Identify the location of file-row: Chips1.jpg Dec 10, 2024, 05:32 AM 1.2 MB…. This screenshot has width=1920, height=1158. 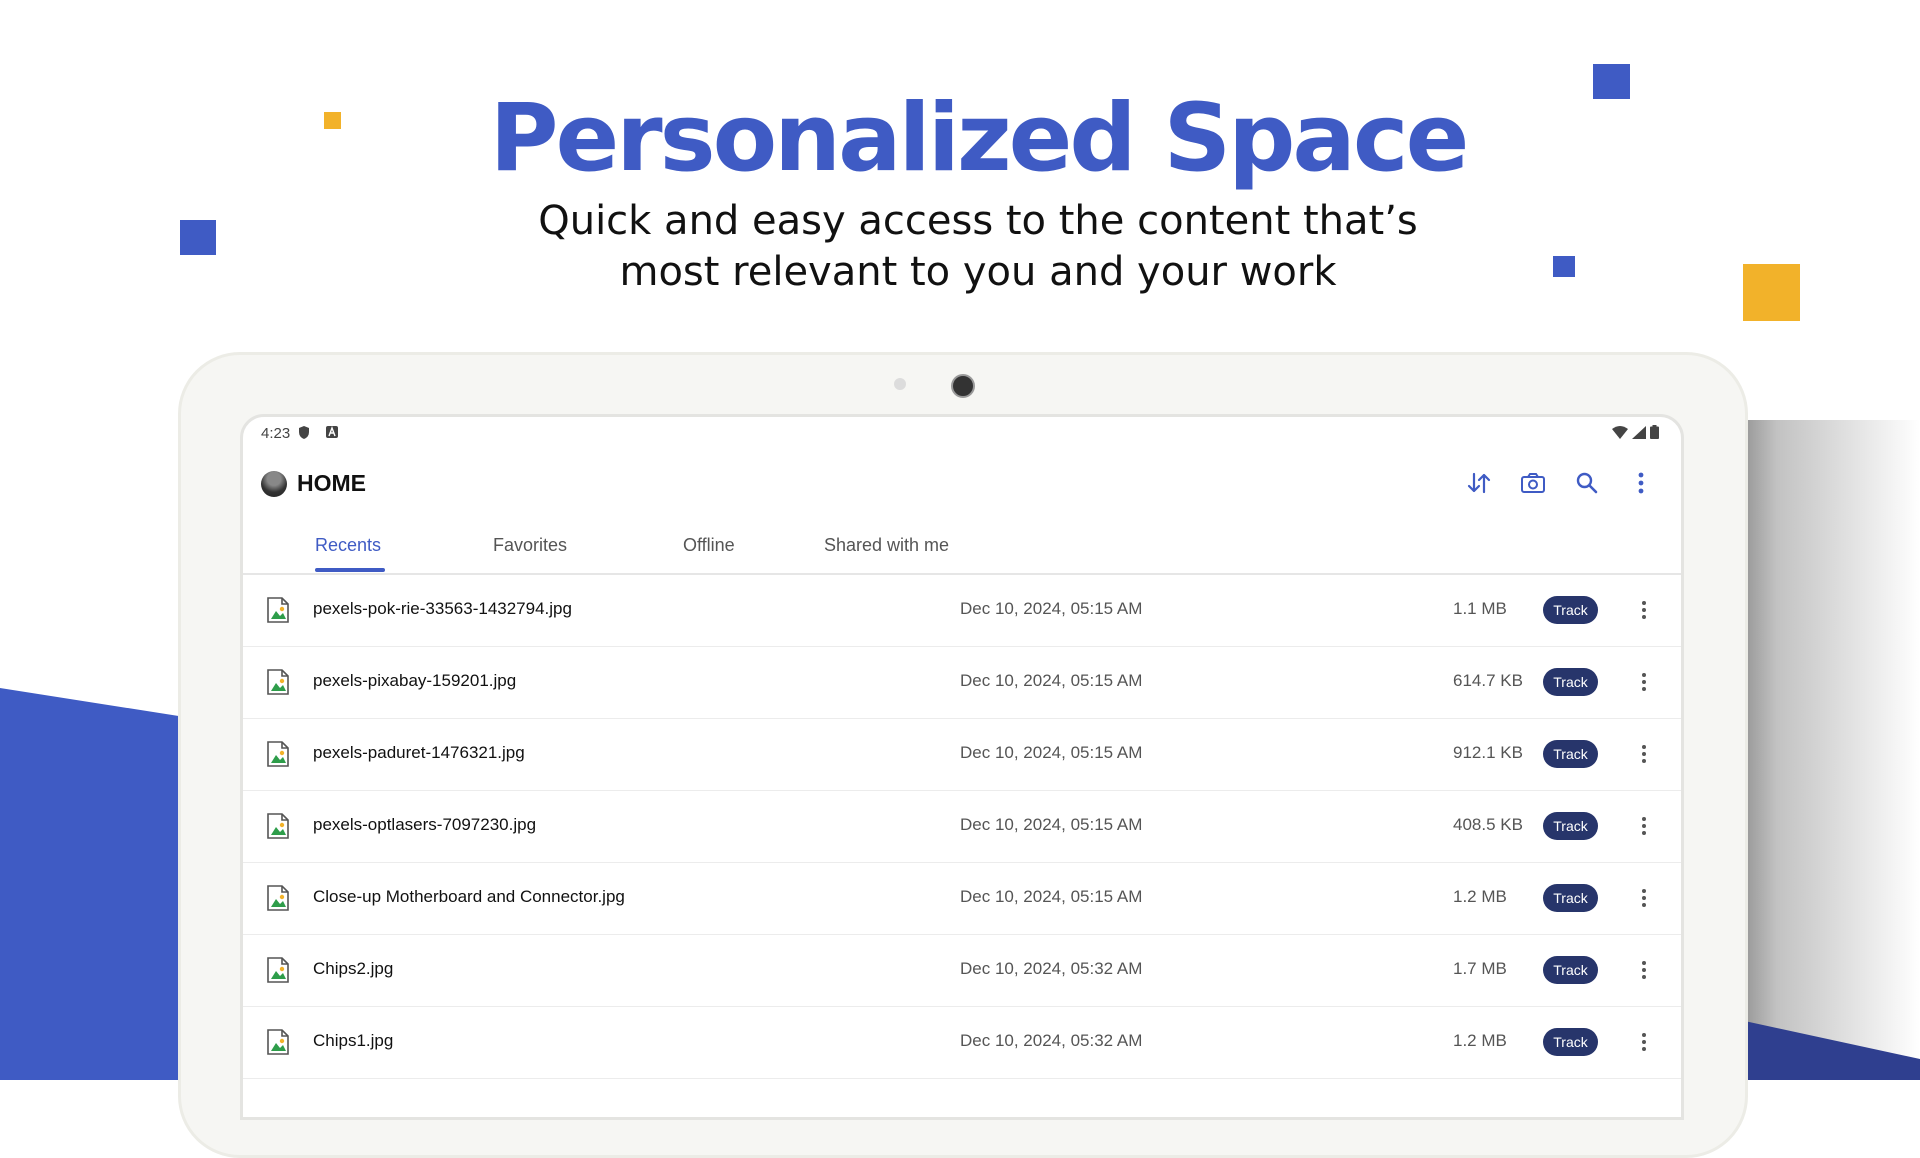
(962, 1043).